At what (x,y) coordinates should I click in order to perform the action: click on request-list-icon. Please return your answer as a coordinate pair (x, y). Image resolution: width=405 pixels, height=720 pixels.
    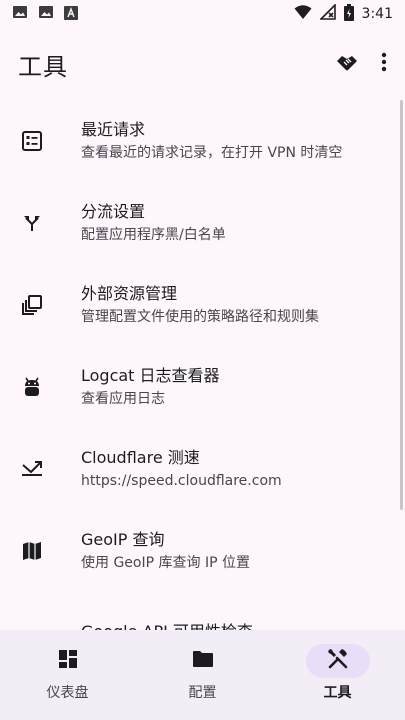
    Looking at the image, I should click on (32, 141).